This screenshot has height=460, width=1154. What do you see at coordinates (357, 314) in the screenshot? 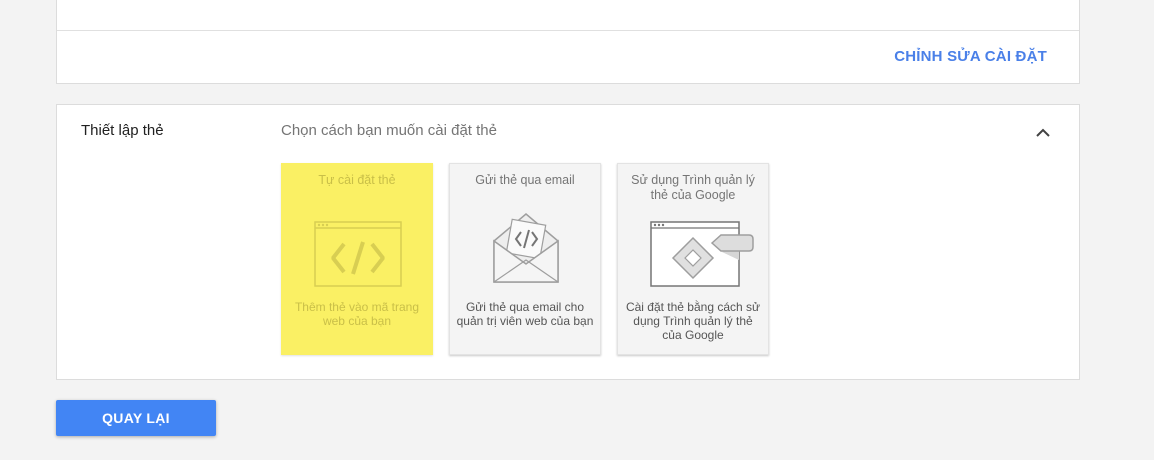
I see `option-description: Thêm thẻ vào mã trang web của bạn` at bounding box center [357, 314].